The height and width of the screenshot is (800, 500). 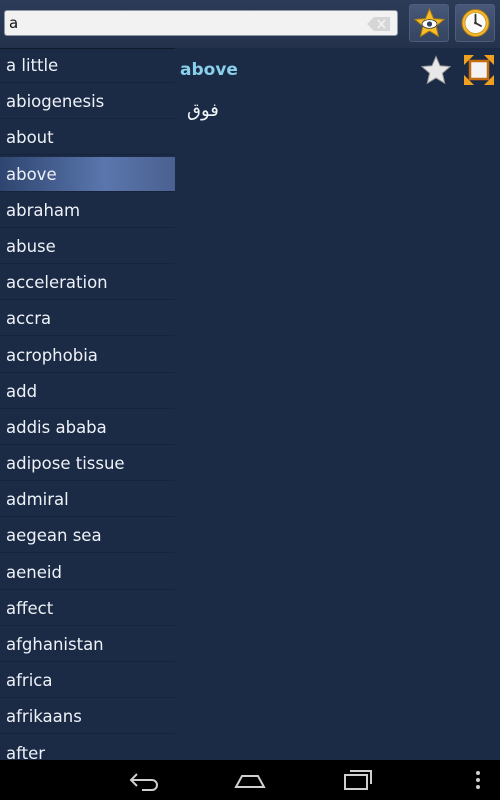 What do you see at coordinates (87, 65) in the screenshot?
I see `list-item: a little` at bounding box center [87, 65].